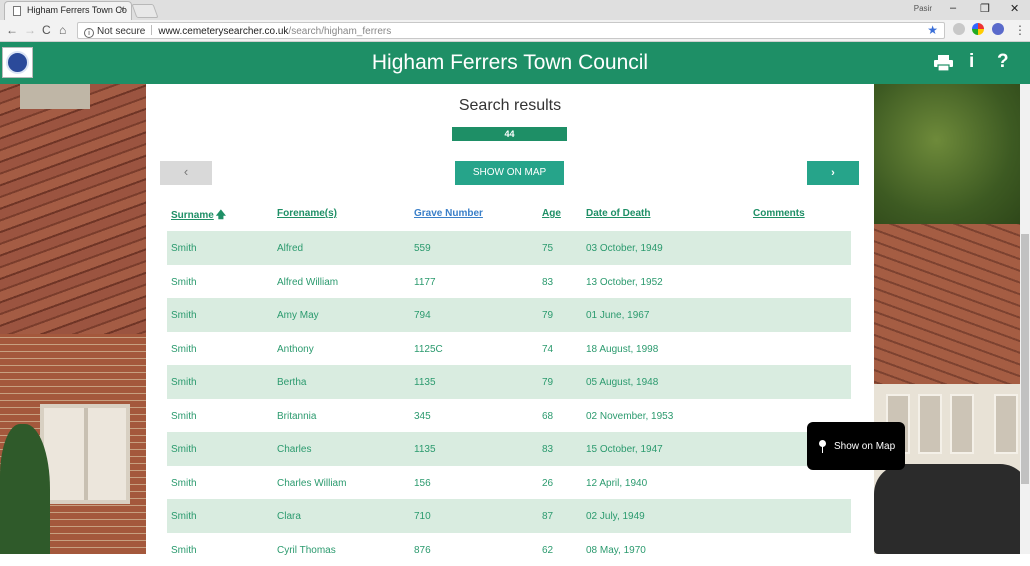 The image size is (1030, 566). I want to click on grave-number-cell: 559, so click(422, 248).